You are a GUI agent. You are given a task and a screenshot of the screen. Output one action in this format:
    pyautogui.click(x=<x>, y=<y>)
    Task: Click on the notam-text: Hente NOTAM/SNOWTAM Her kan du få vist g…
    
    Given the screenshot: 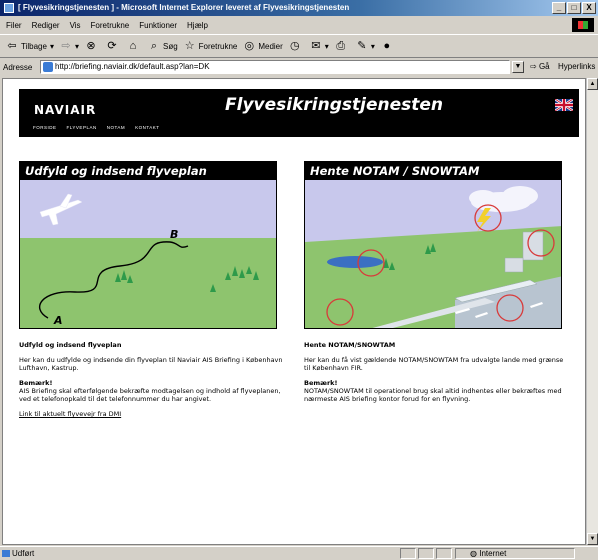 What is the action you would take?
    pyautogui.click(x=436, y=375)
    